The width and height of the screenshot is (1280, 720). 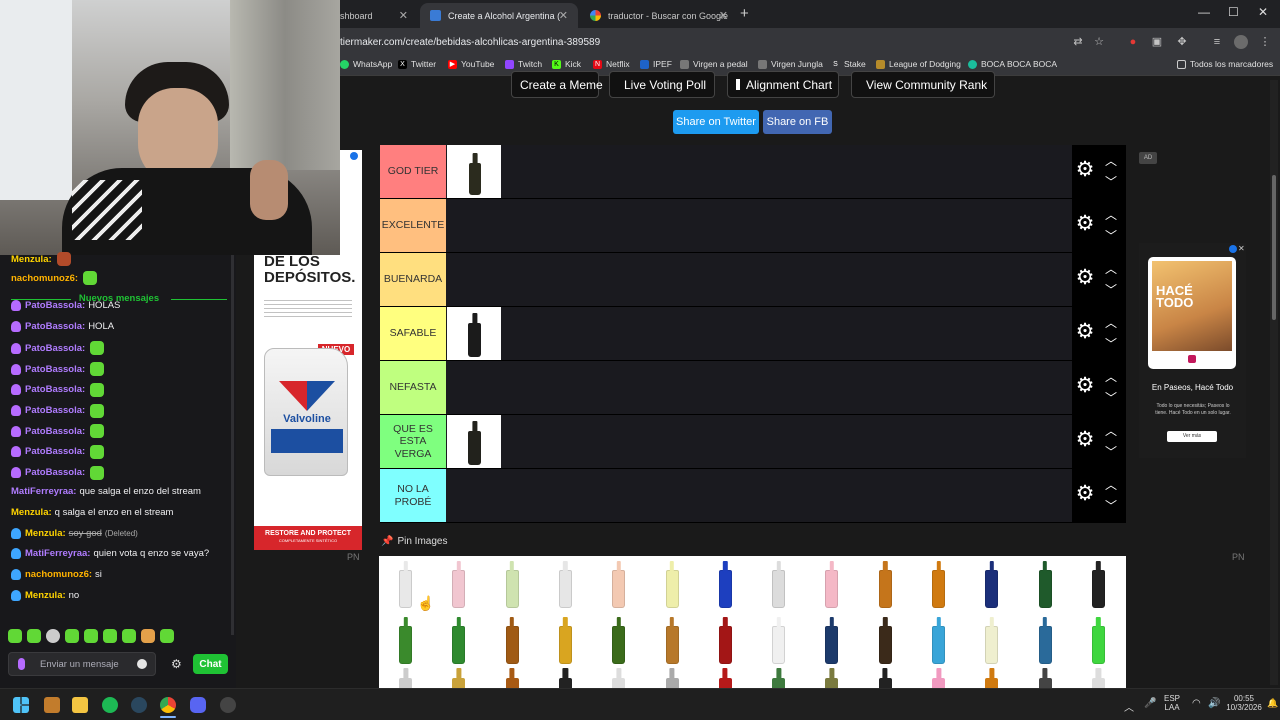 I want to click on volume-icon: 🔊, so click(x=1214, y=703).